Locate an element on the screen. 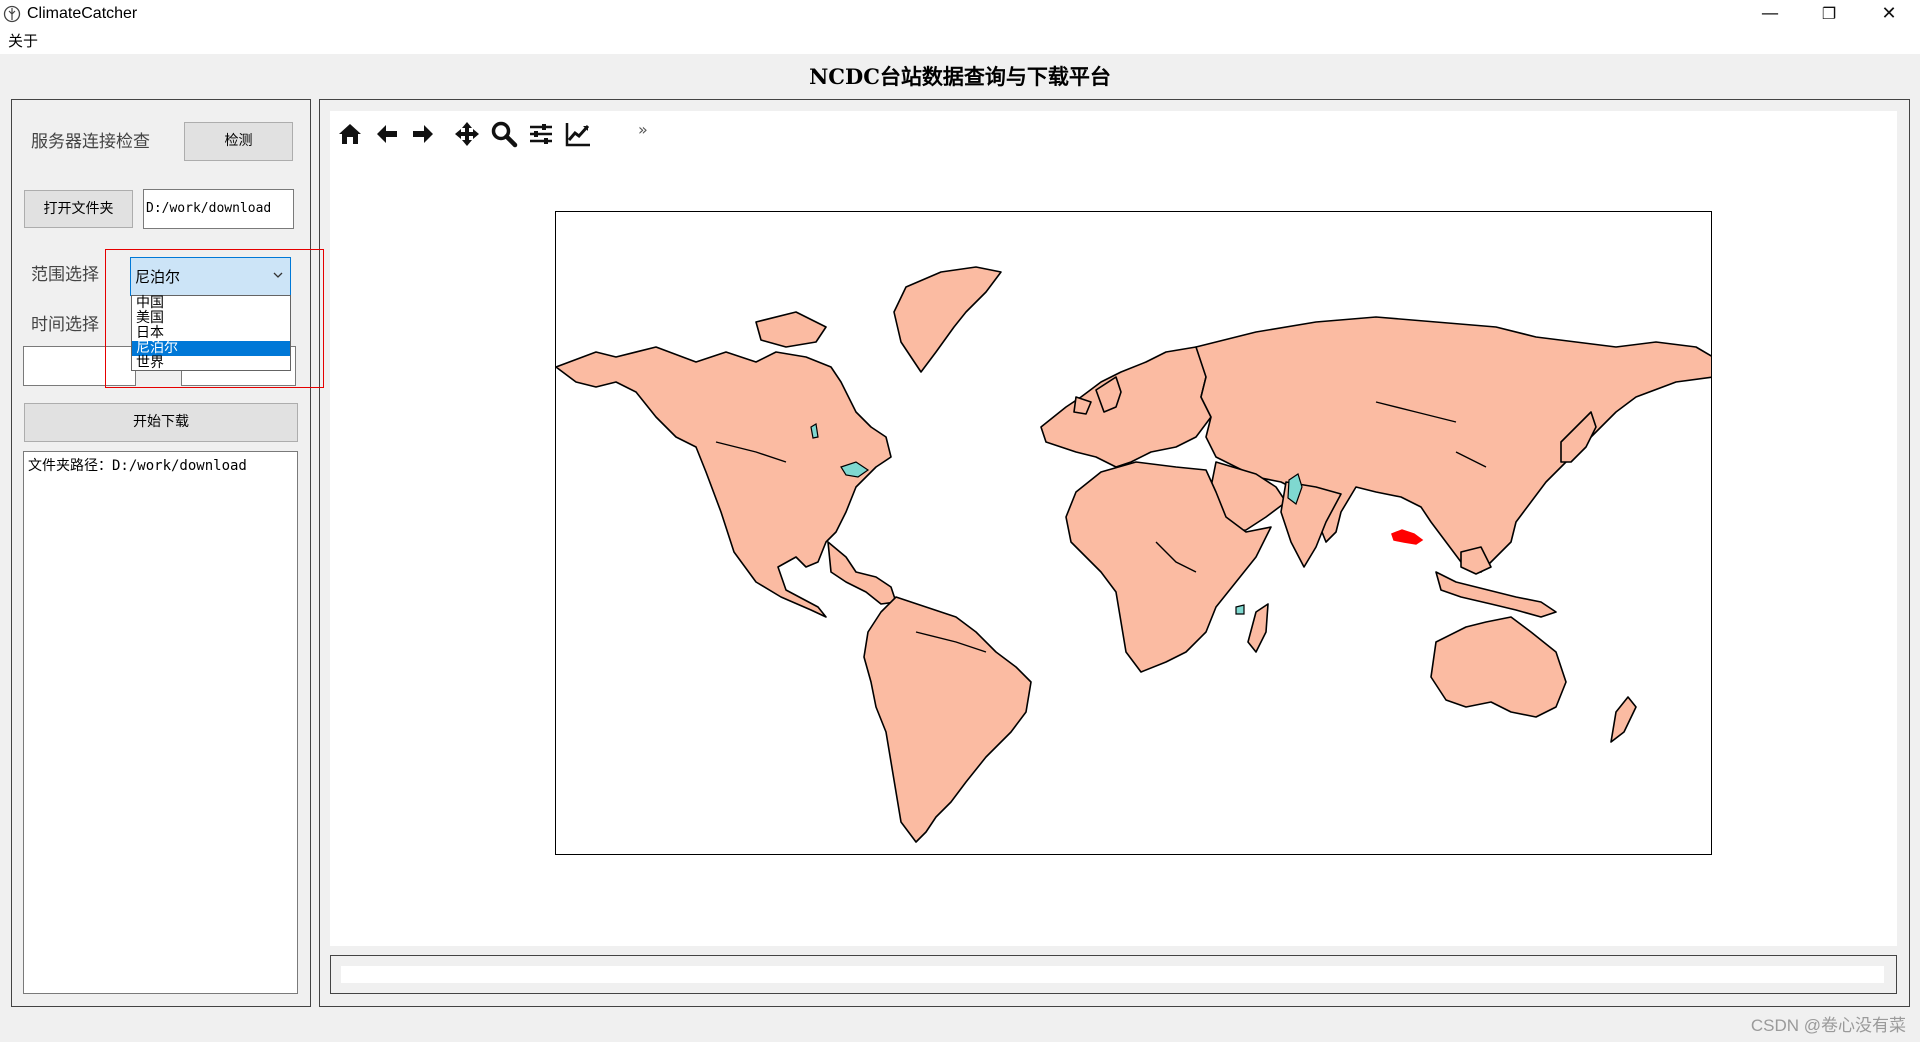 Image resolution: width=1920 pixels, height=1042 pixels. status-frame is located at coordinates (1113, 974).